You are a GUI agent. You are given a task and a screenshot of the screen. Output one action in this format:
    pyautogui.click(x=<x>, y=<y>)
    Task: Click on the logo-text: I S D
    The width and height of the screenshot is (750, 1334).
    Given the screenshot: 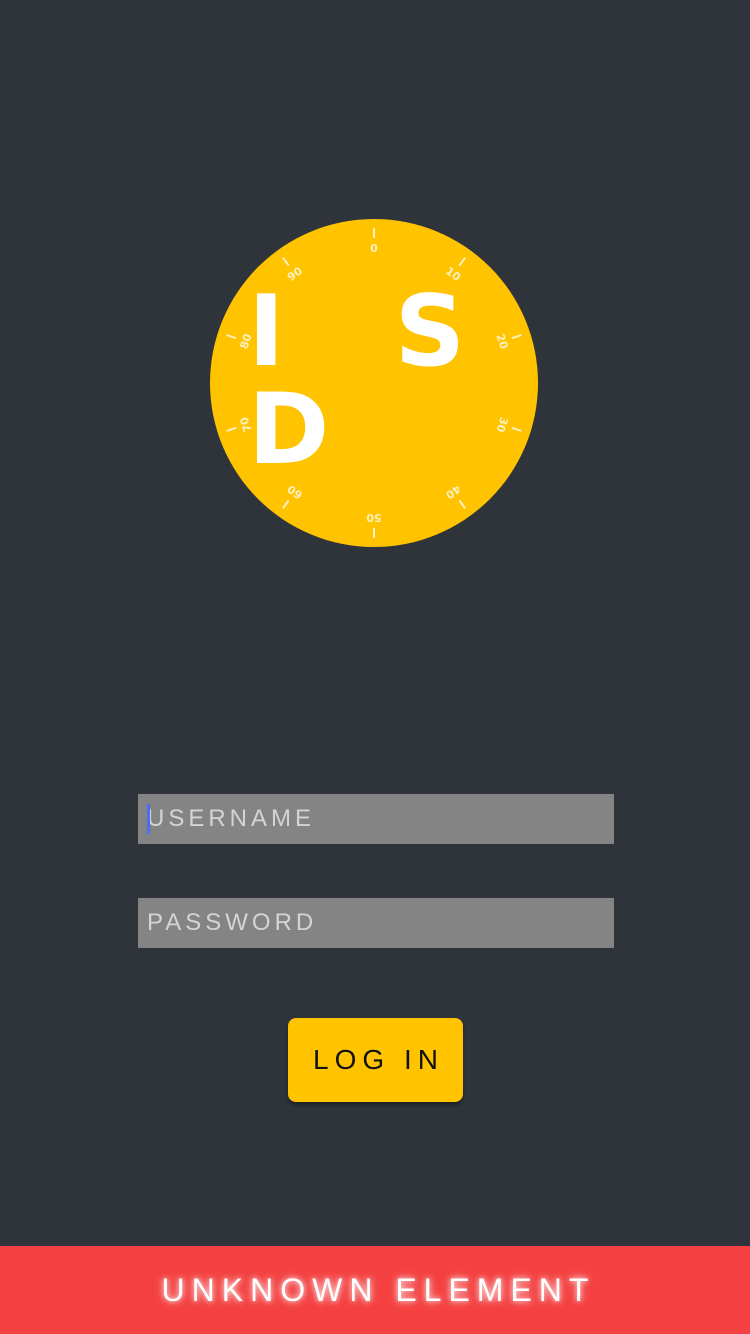 What is the action you would take?
    pyautogui.click(x=376, y=381)
    